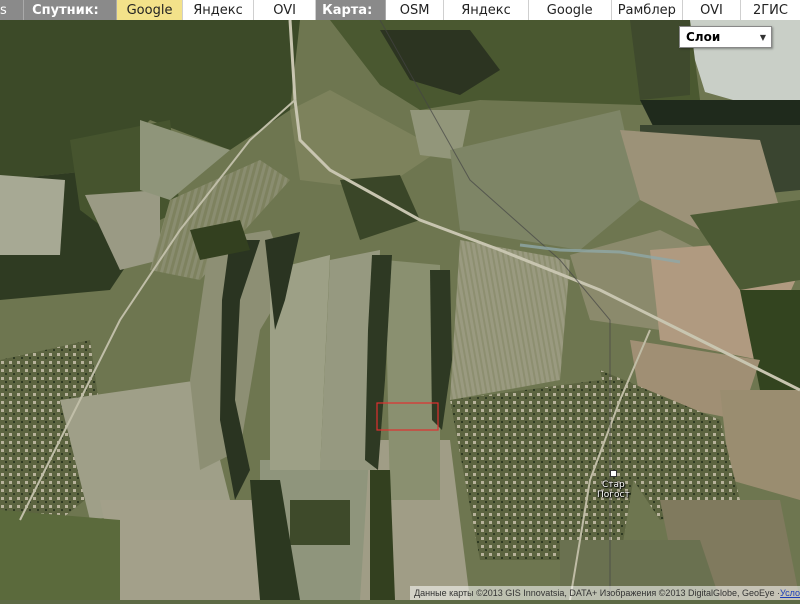  I want to click on chevron-down-icon: ▼, so click(763, 37).